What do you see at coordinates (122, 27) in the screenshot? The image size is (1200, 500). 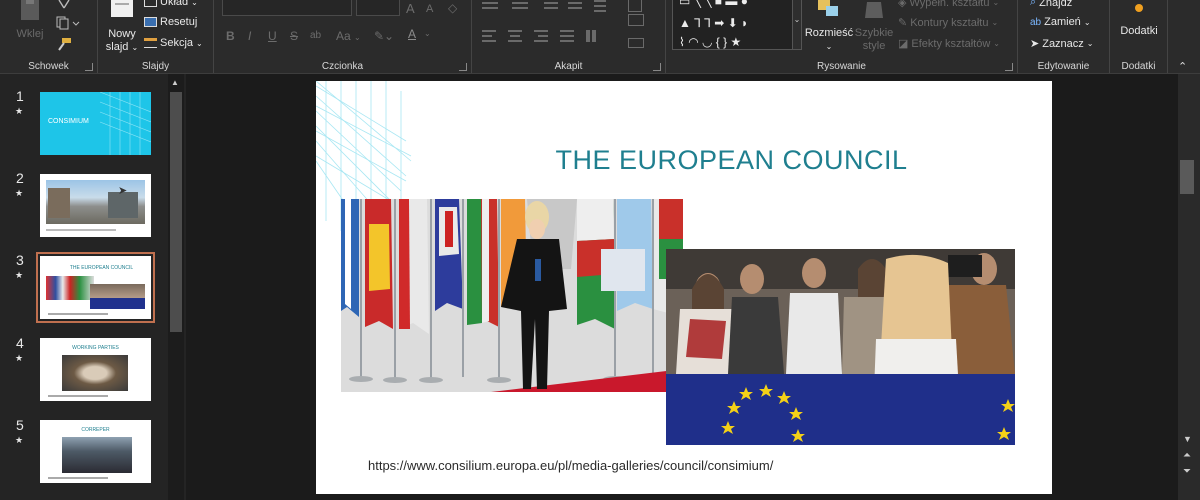 I see `new-slide-button: Nowy slajd ⌄` at bounding box center [122, 27].